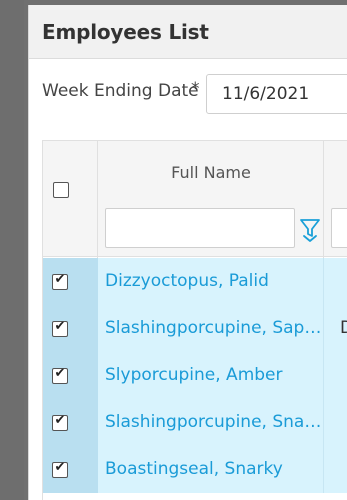 Image resolution: width=347 pixels, height=500 pixels. I want to click on full-name-header-label: Full Name, so click(211, 172).